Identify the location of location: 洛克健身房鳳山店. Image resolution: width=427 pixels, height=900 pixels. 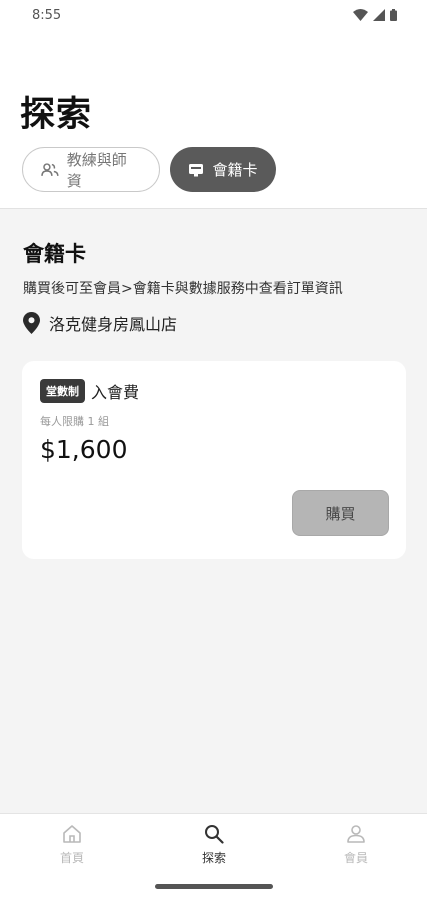
(100, 323).